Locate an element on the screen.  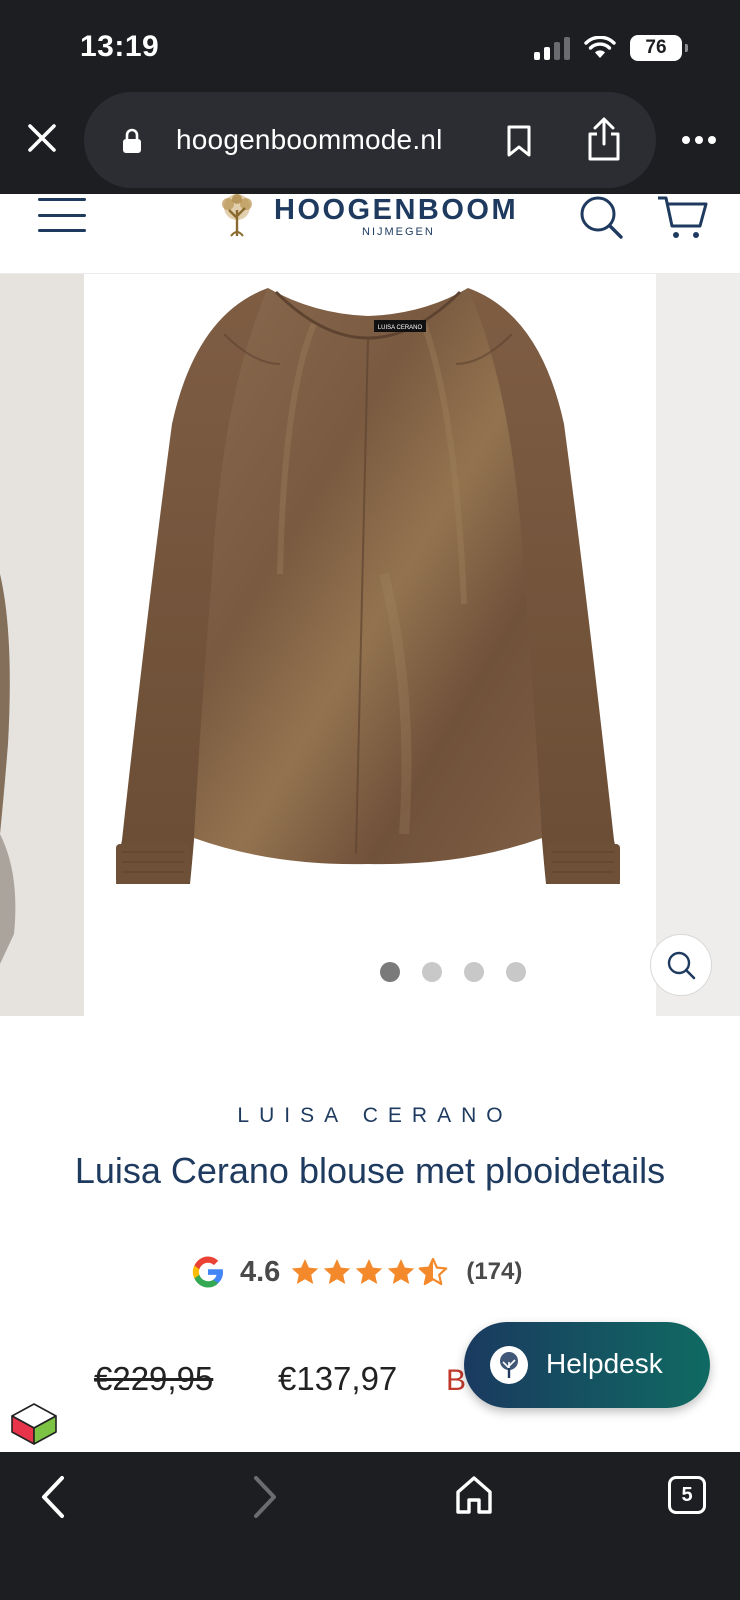
tabs-icon: 5 is located at coordinates (687, 1495).